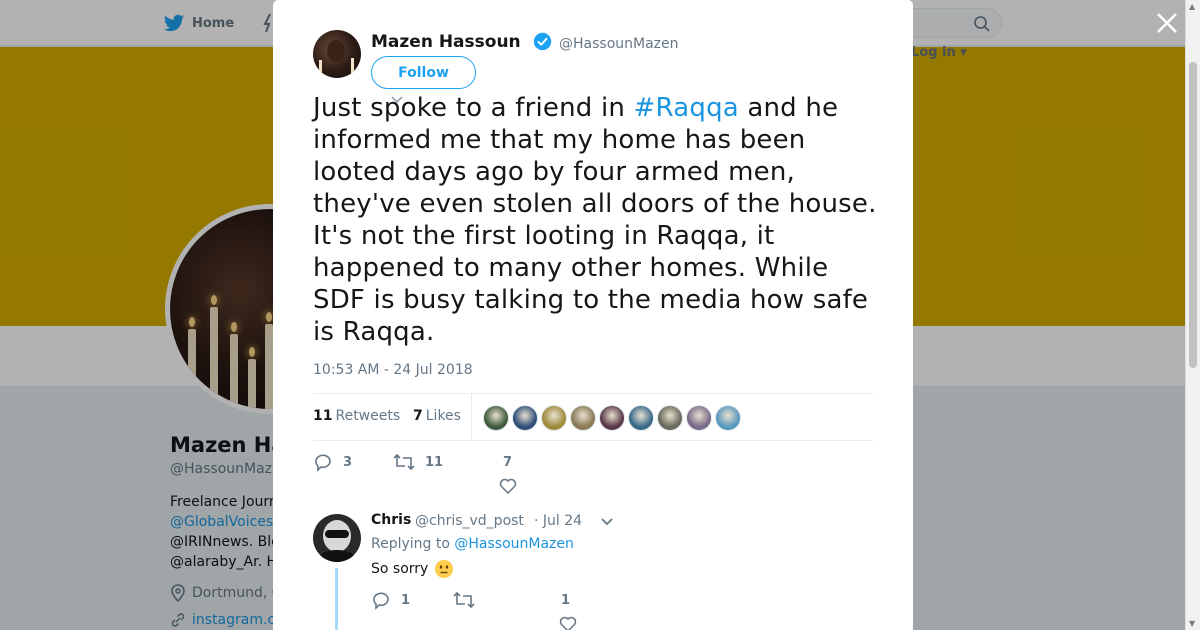 This screenshot has width=1200, height=630. Describe the element at coordinates (473, 108) in the screenshot. I see `tweet-text-part: Just spoke to a friend in` at that location.